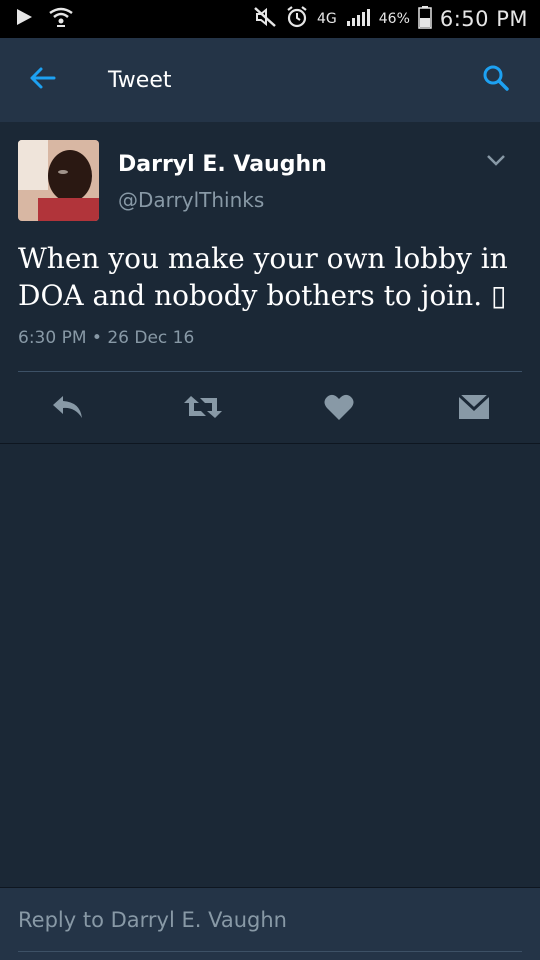  Describe the element at coordinates (270, 80) in the screenshot. I see `app-bar: Tweet` at that location.